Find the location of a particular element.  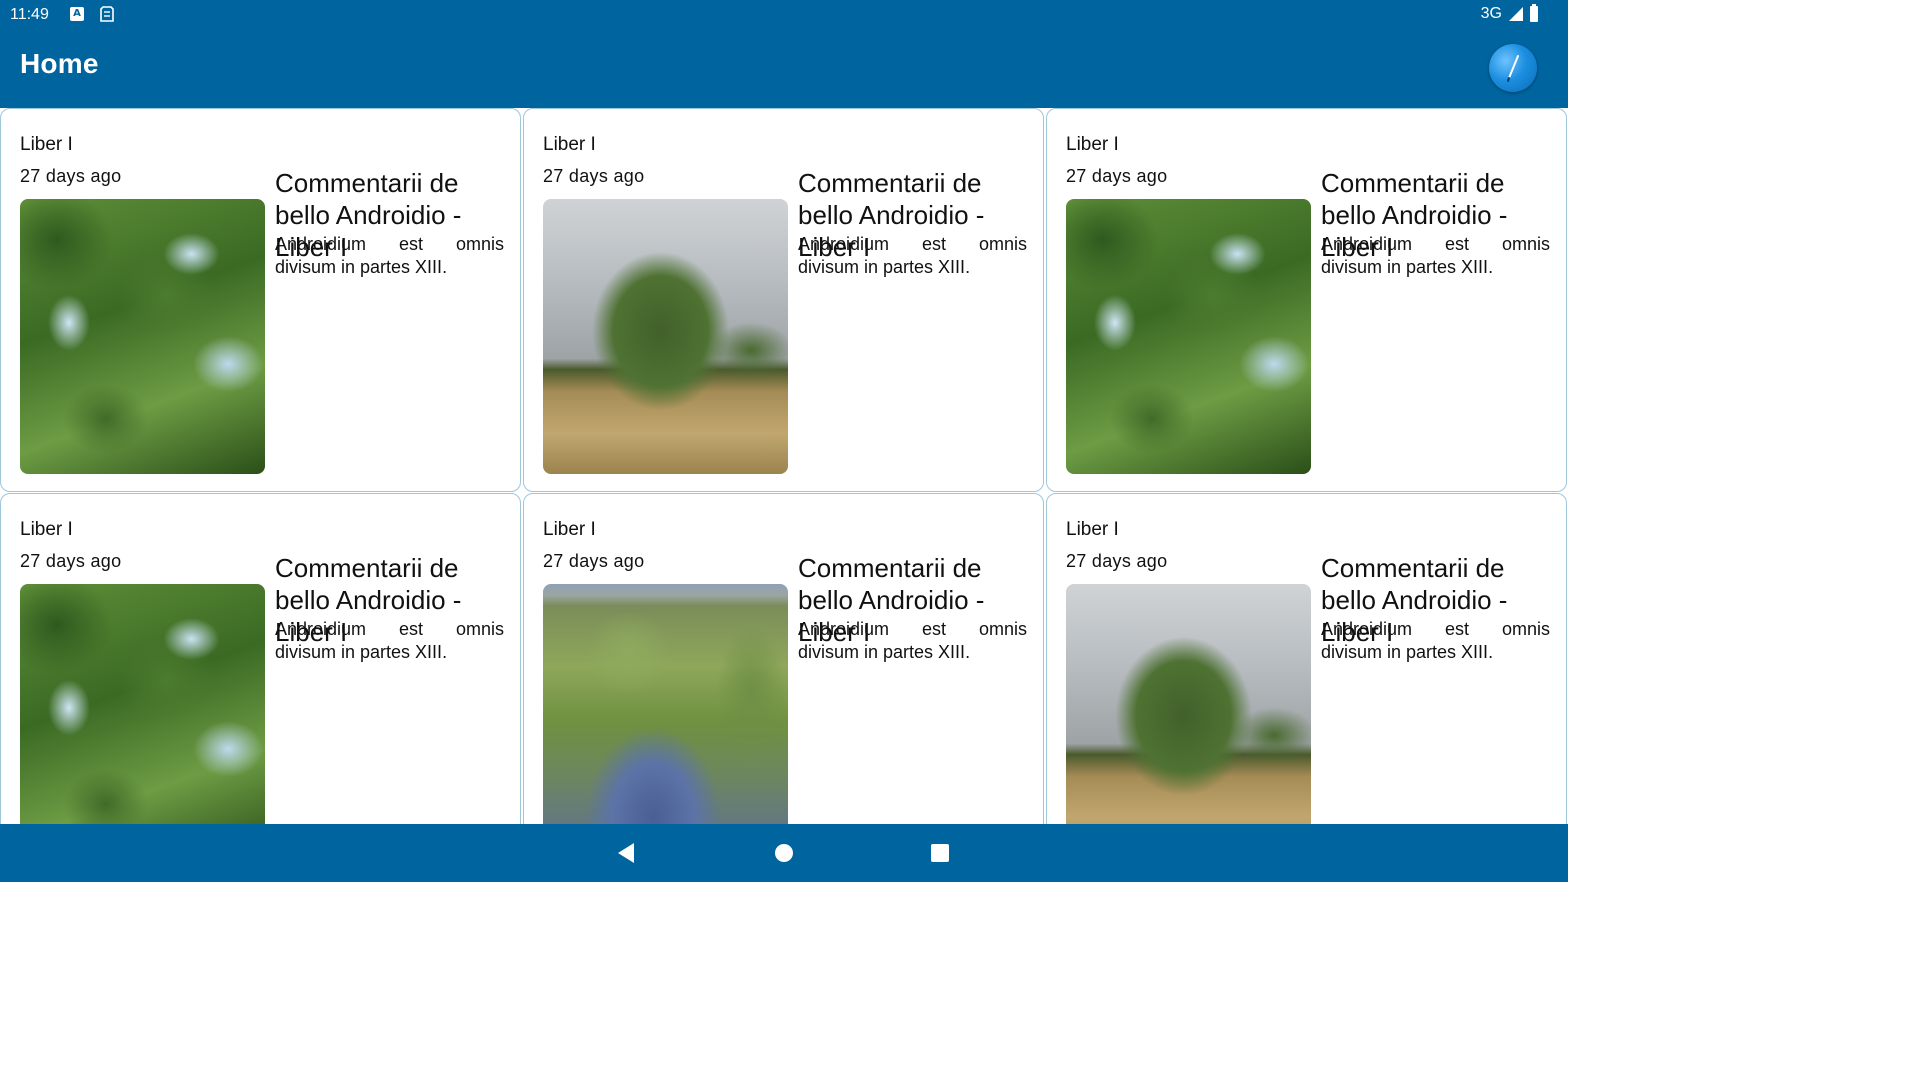

recents-icon is located at coordinates (940, 853).